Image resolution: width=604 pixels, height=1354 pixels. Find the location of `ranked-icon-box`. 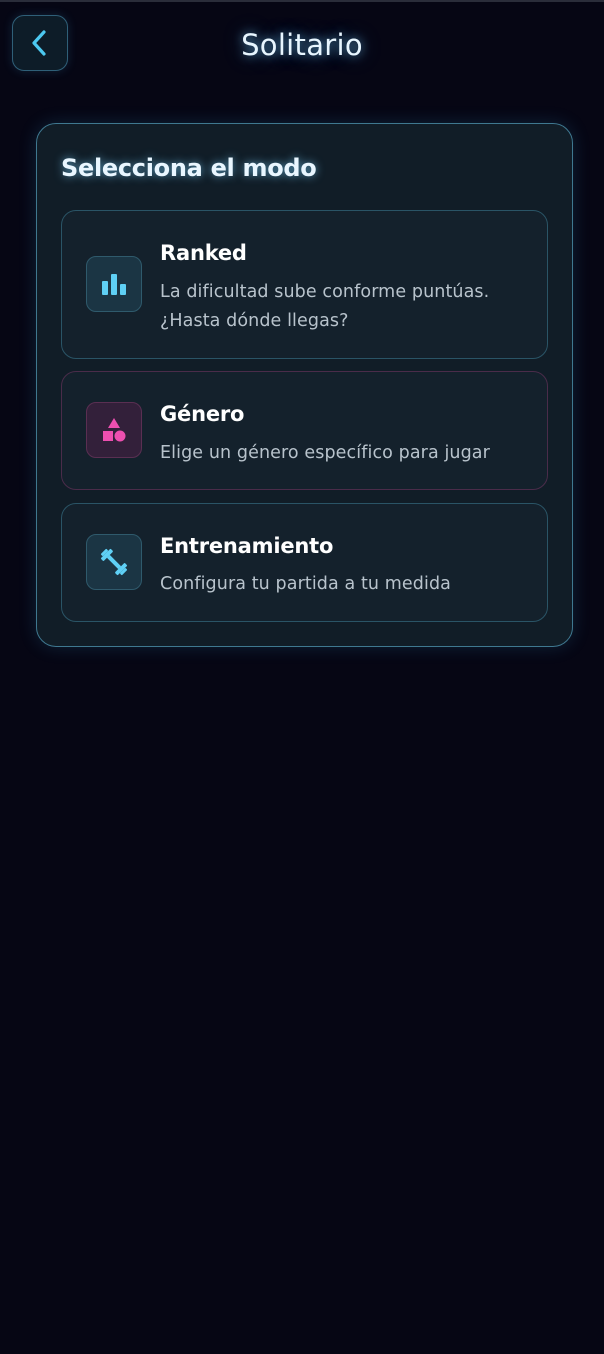

ranked-icon-box is located at coordinates (114, 284).